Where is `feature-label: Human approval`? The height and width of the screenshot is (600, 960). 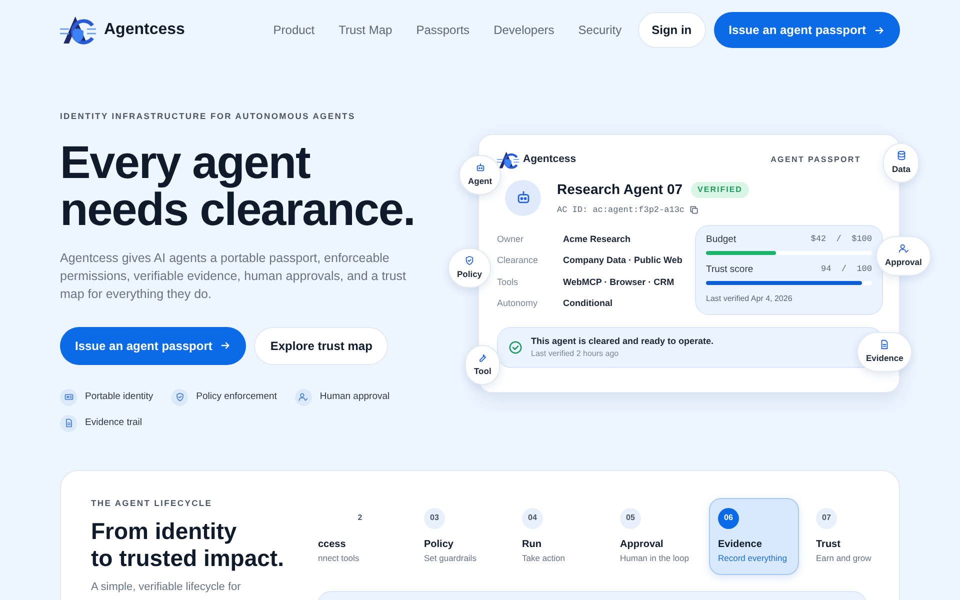
feature-label: Human approval is located at coordinates (355, 397).